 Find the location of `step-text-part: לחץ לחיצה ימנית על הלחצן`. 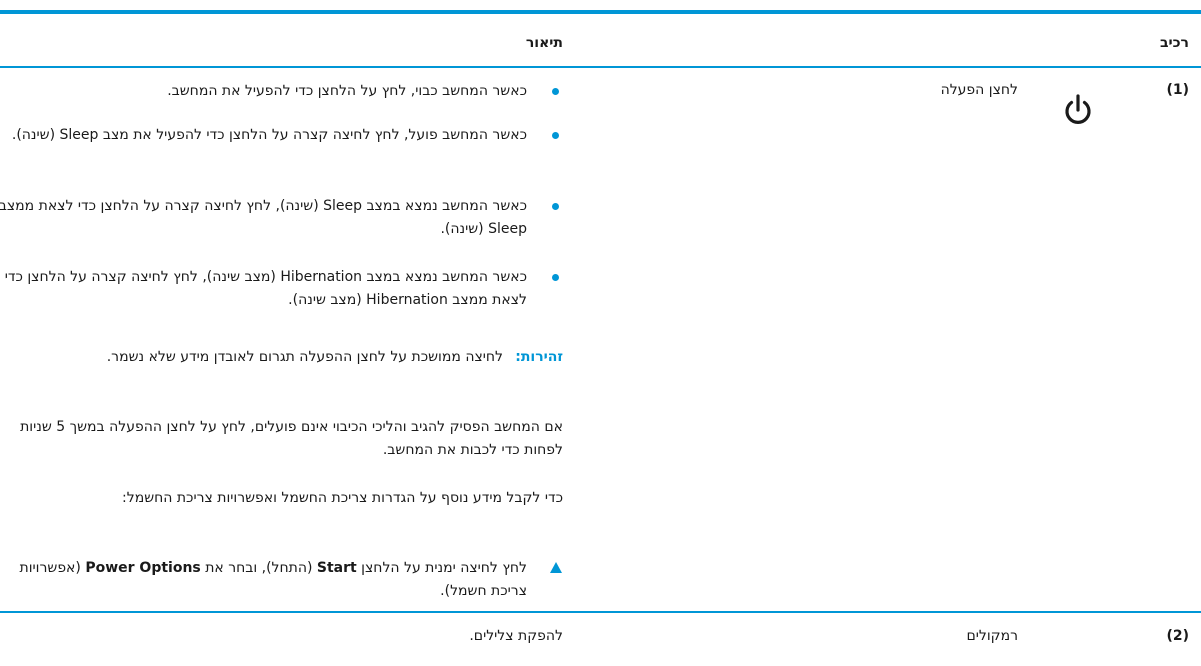

step-text-part: לחץ לחיצה ימנית על הלחצן is located at coordinates (441, 568).